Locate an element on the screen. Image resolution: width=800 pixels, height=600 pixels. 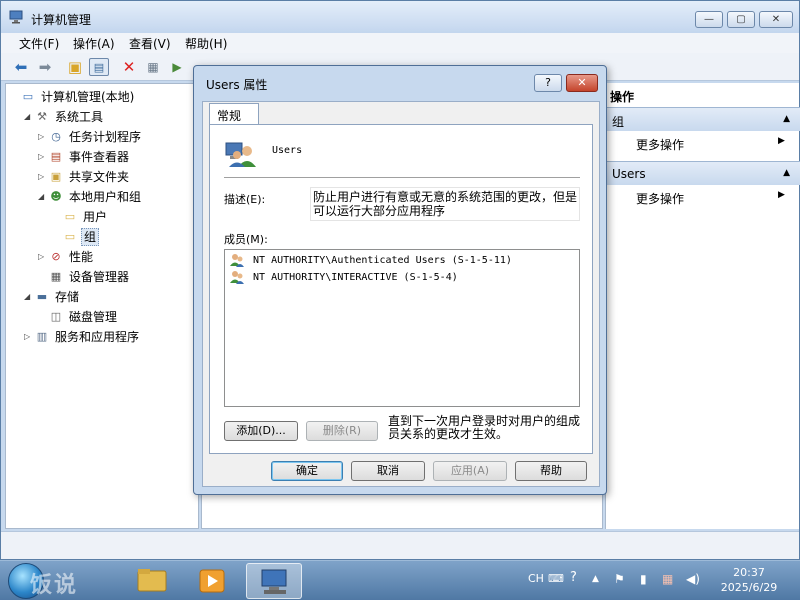
separator is located at coordinates (402, 177).